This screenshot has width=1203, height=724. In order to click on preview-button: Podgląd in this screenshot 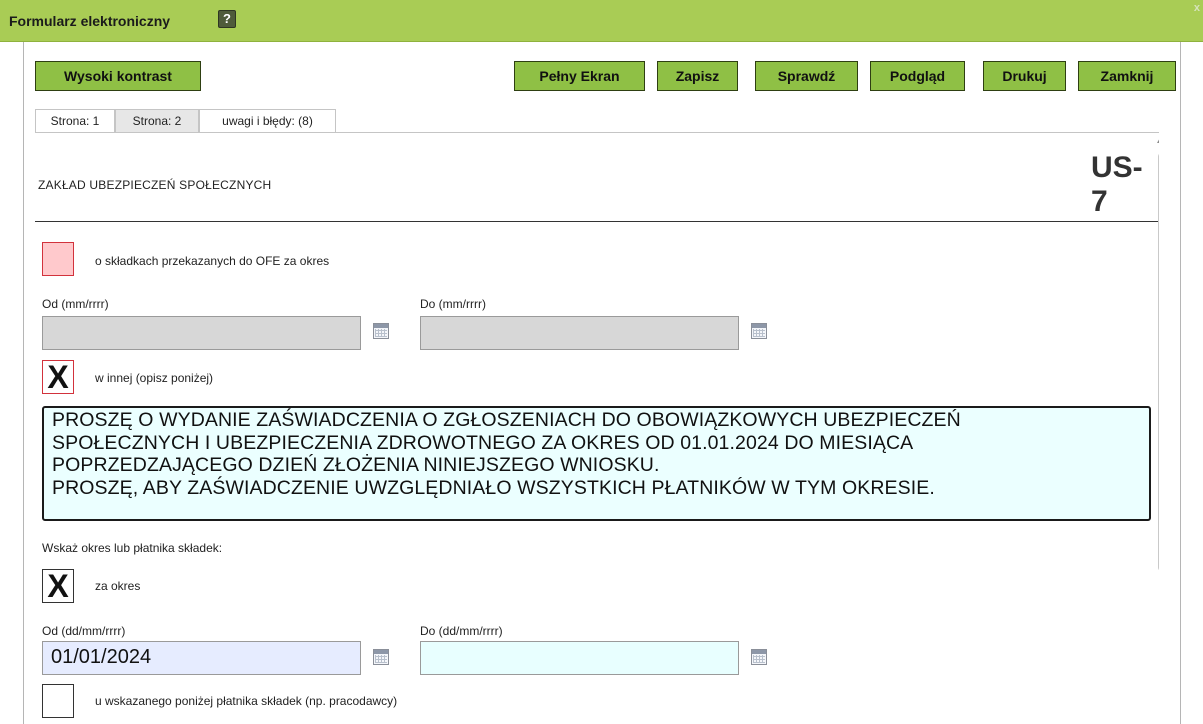, I will do `click(917, 76)`.